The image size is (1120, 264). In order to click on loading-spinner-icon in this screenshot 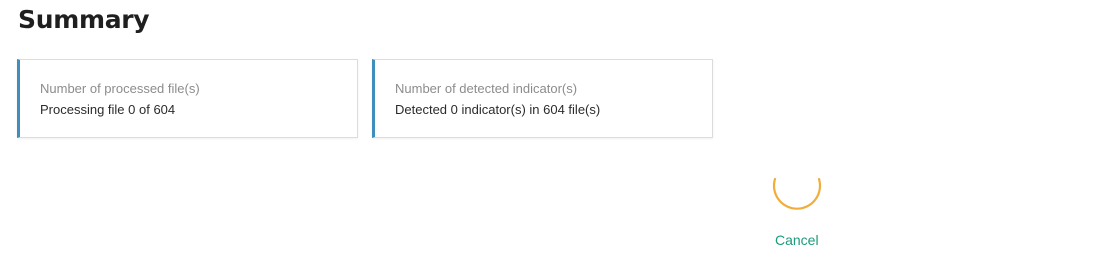, I will do `click(797, 186)`.